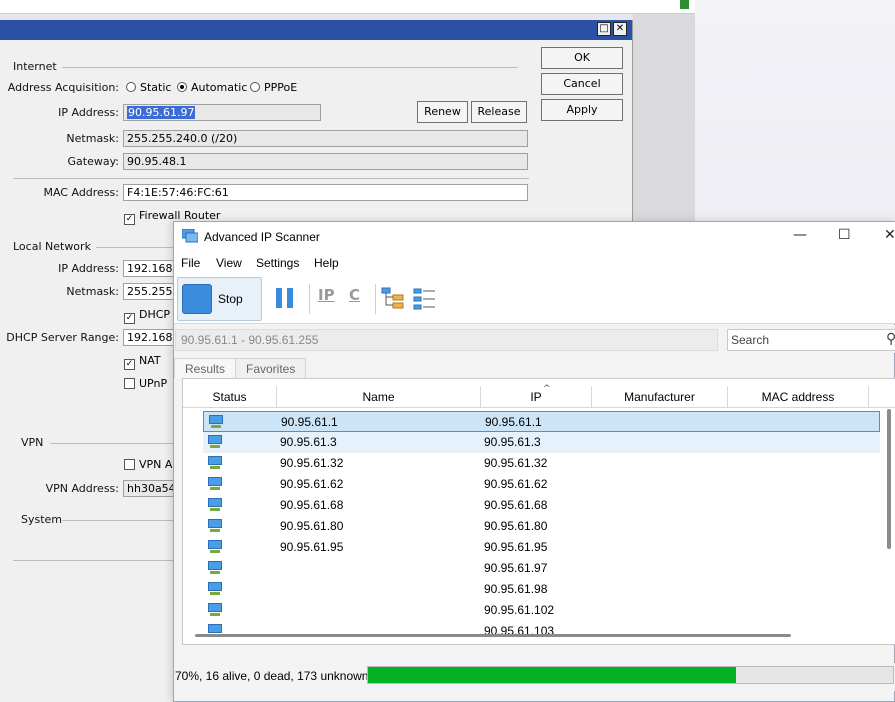 Image resolution: width=895 pixels, height=702 pixels. What do you see at coordinates (534, 237) in the screenshot?
I see `scanner-titlebar: Advanced IP Scanner — ☐ ✕` at bounding box center [534, 237].